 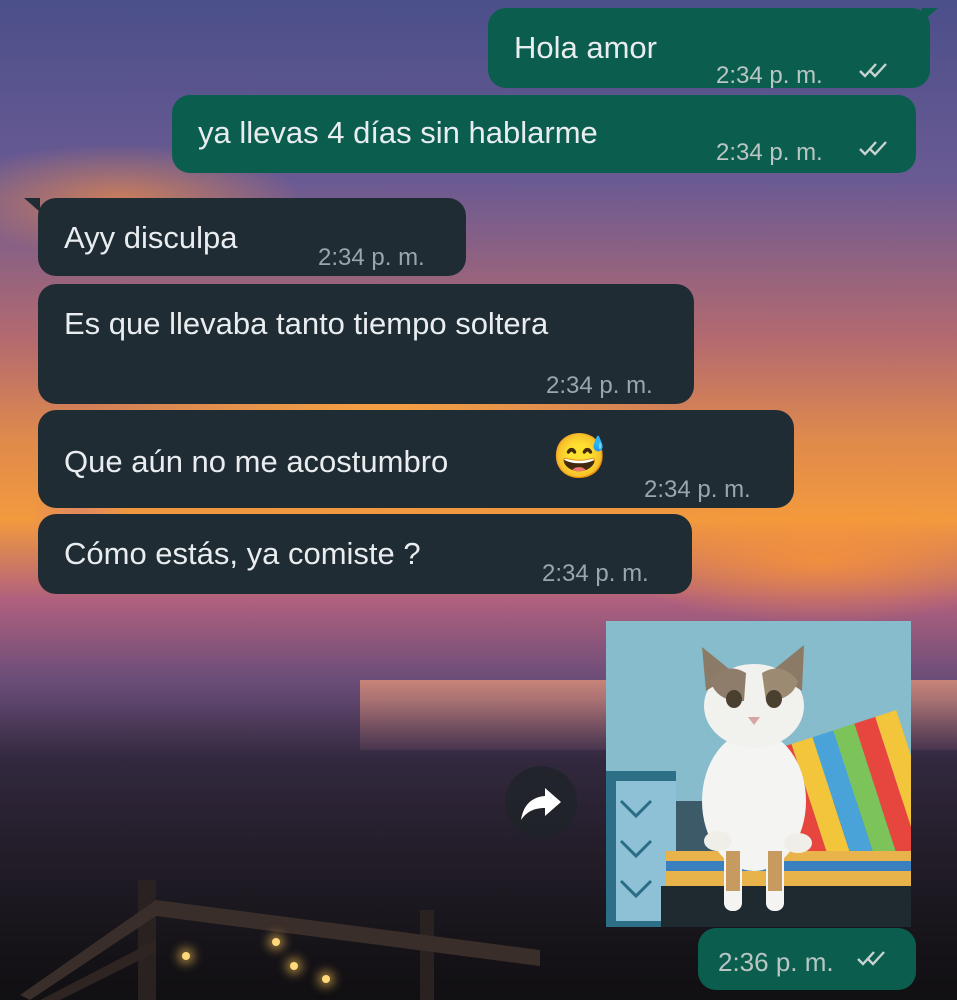 I want to click on message-bubble-outgoing: ya llevas 4 días sin hablarme 2:34 p. m., so click(x=544, y=134).